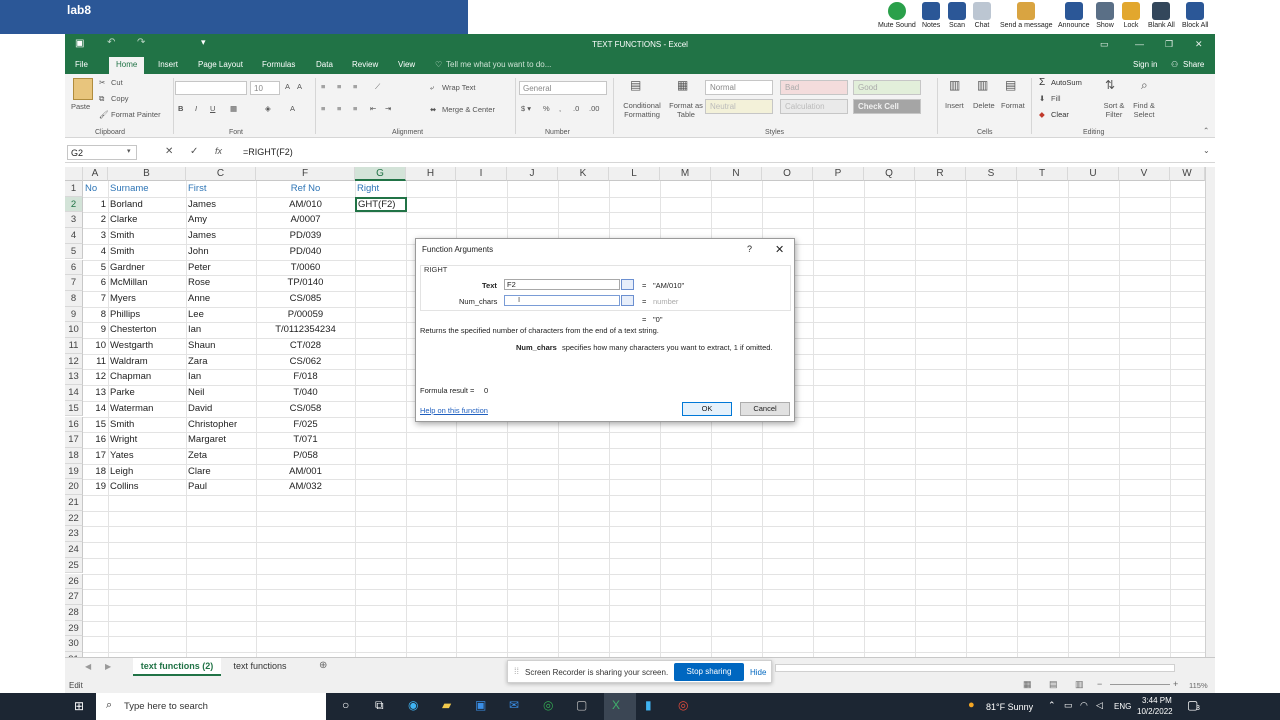  Describe the element at coordinates (221, 252) in the screenshot. I see `cell-first: John` at that location.